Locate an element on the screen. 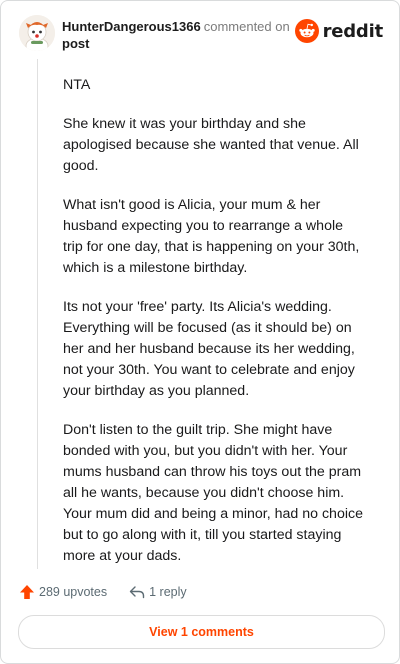 This screenshot has height=664, width=400. reddit-wordmark: reddit is located at coordinates (353, 31).